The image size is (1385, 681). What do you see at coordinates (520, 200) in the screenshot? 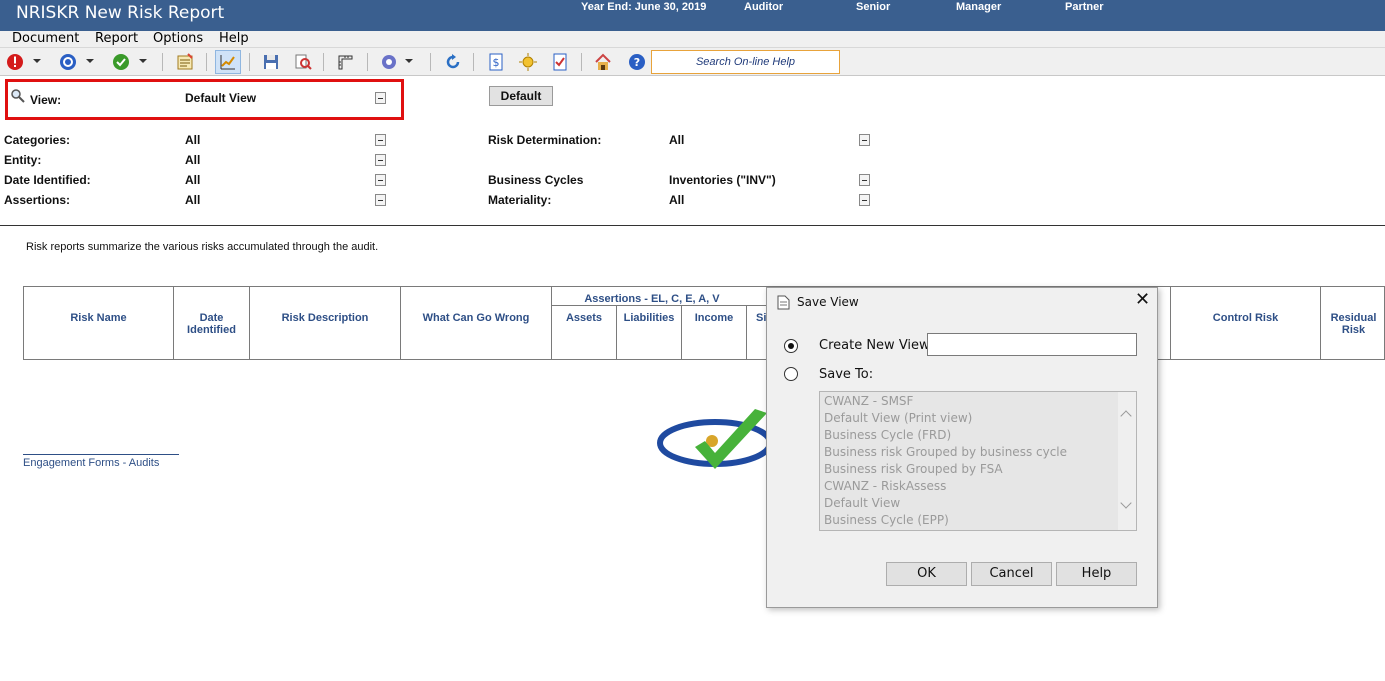
I see `materiality-label: Materiality:` at bounding box center [520, 200].